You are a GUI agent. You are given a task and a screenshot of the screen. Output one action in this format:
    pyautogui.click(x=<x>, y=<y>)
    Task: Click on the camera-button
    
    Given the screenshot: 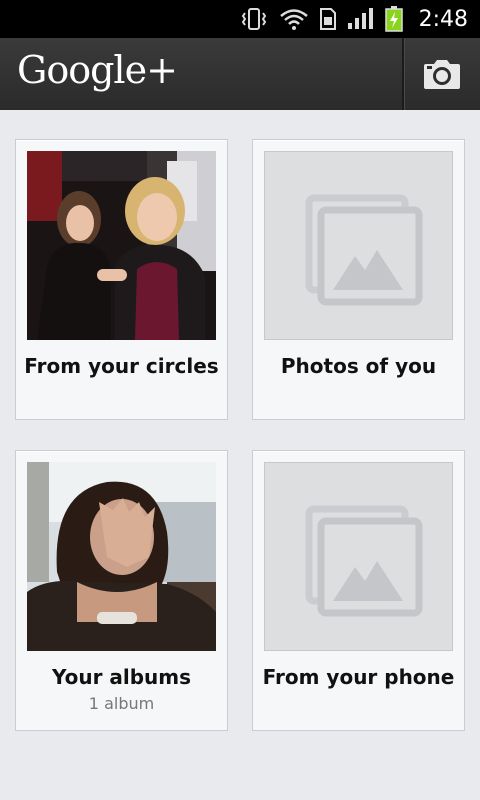 What is the action you would take?
    pyautogui.click(x=442, y=74)
    